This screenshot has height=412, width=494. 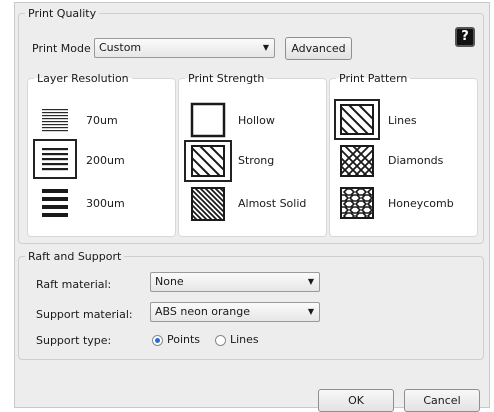 What do you see at coordinates (256, 120) in the screenshot?
I see `strength-option-label: Hollow` at bounding box center [256, 120].